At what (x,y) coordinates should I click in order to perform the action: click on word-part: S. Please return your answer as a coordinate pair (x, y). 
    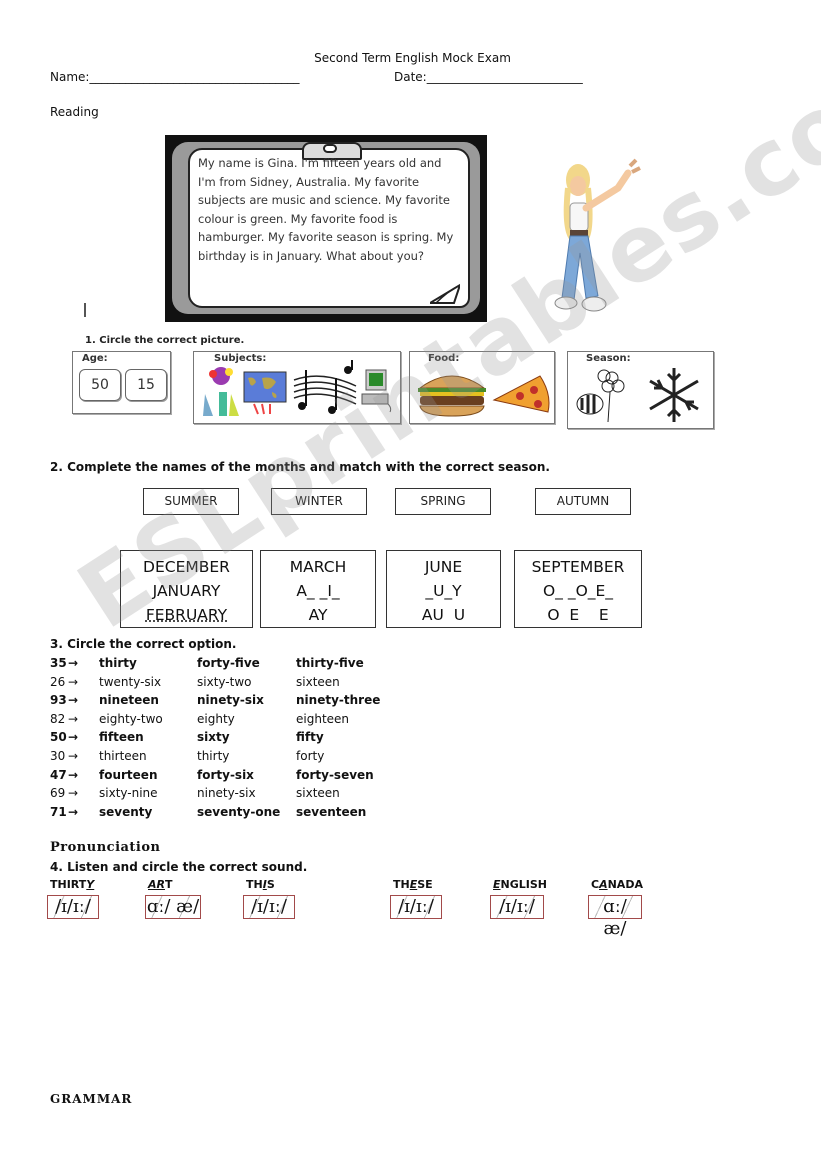
    Looking at the image, I should click on (270, 884).